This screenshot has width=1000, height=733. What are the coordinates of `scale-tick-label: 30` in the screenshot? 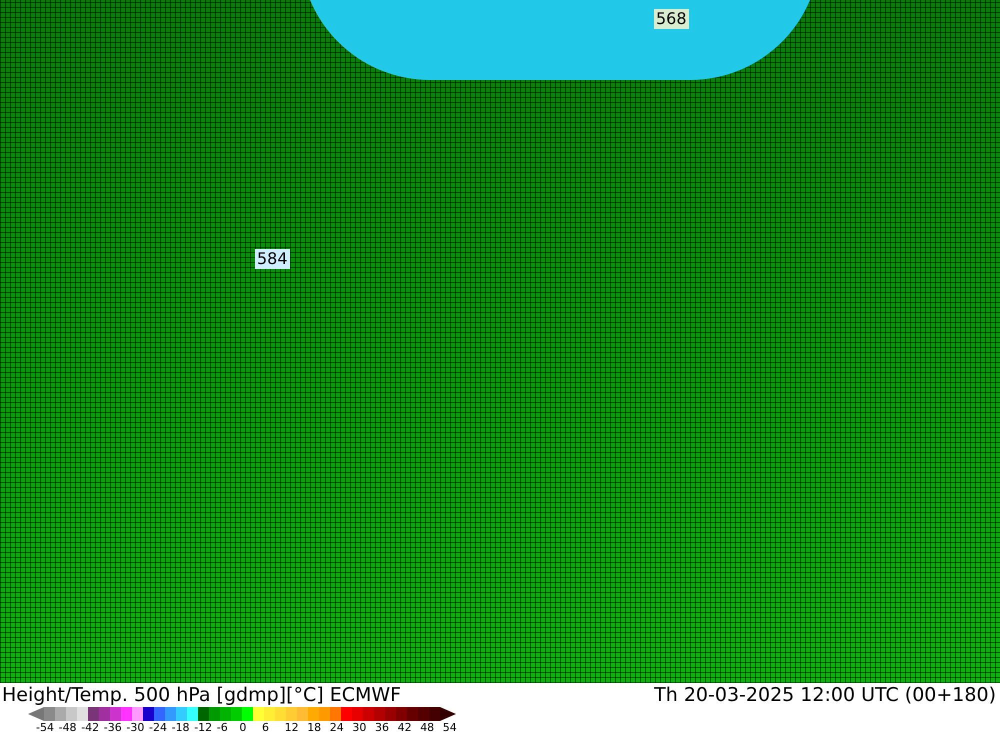 It's located at (359, 727).